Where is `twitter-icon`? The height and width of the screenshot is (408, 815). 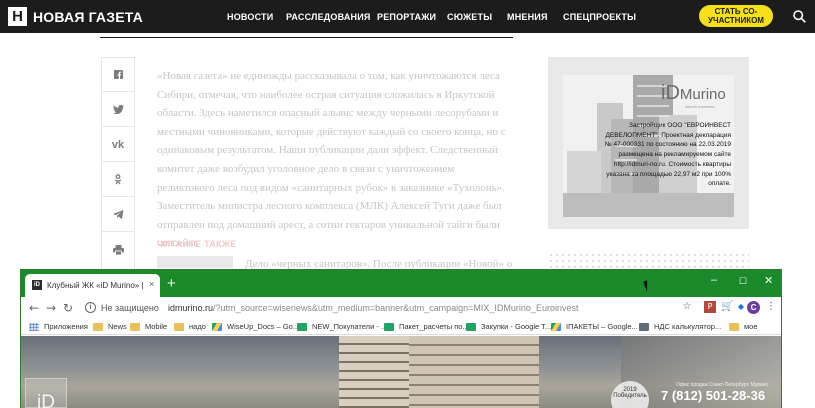
twitter-icon is located at coordinates (118, 109).